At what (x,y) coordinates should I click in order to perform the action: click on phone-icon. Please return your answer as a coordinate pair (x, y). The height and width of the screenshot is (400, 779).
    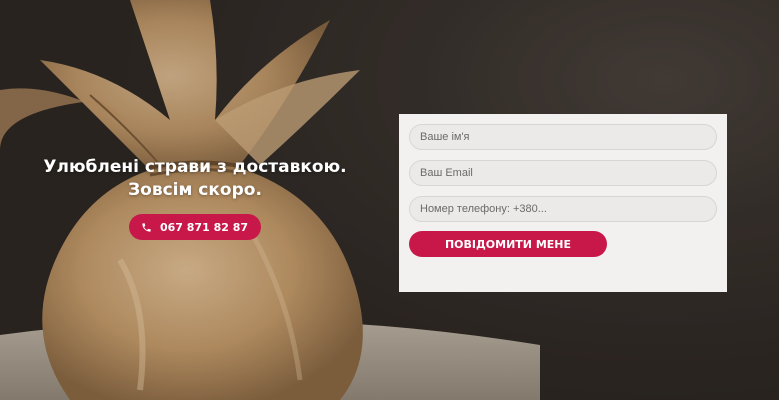
    Looking at the image, I should click on (146, 227).